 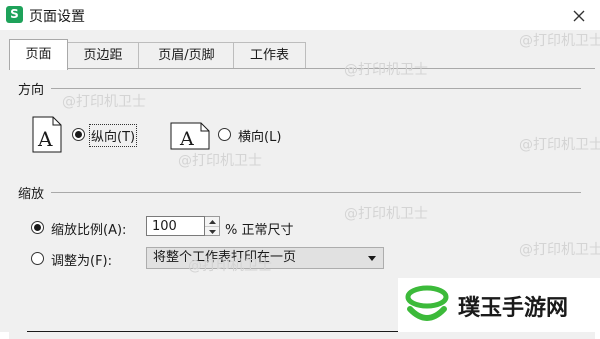 I want to click on title-bar: S 页面设置, so click(x=300, y=15).